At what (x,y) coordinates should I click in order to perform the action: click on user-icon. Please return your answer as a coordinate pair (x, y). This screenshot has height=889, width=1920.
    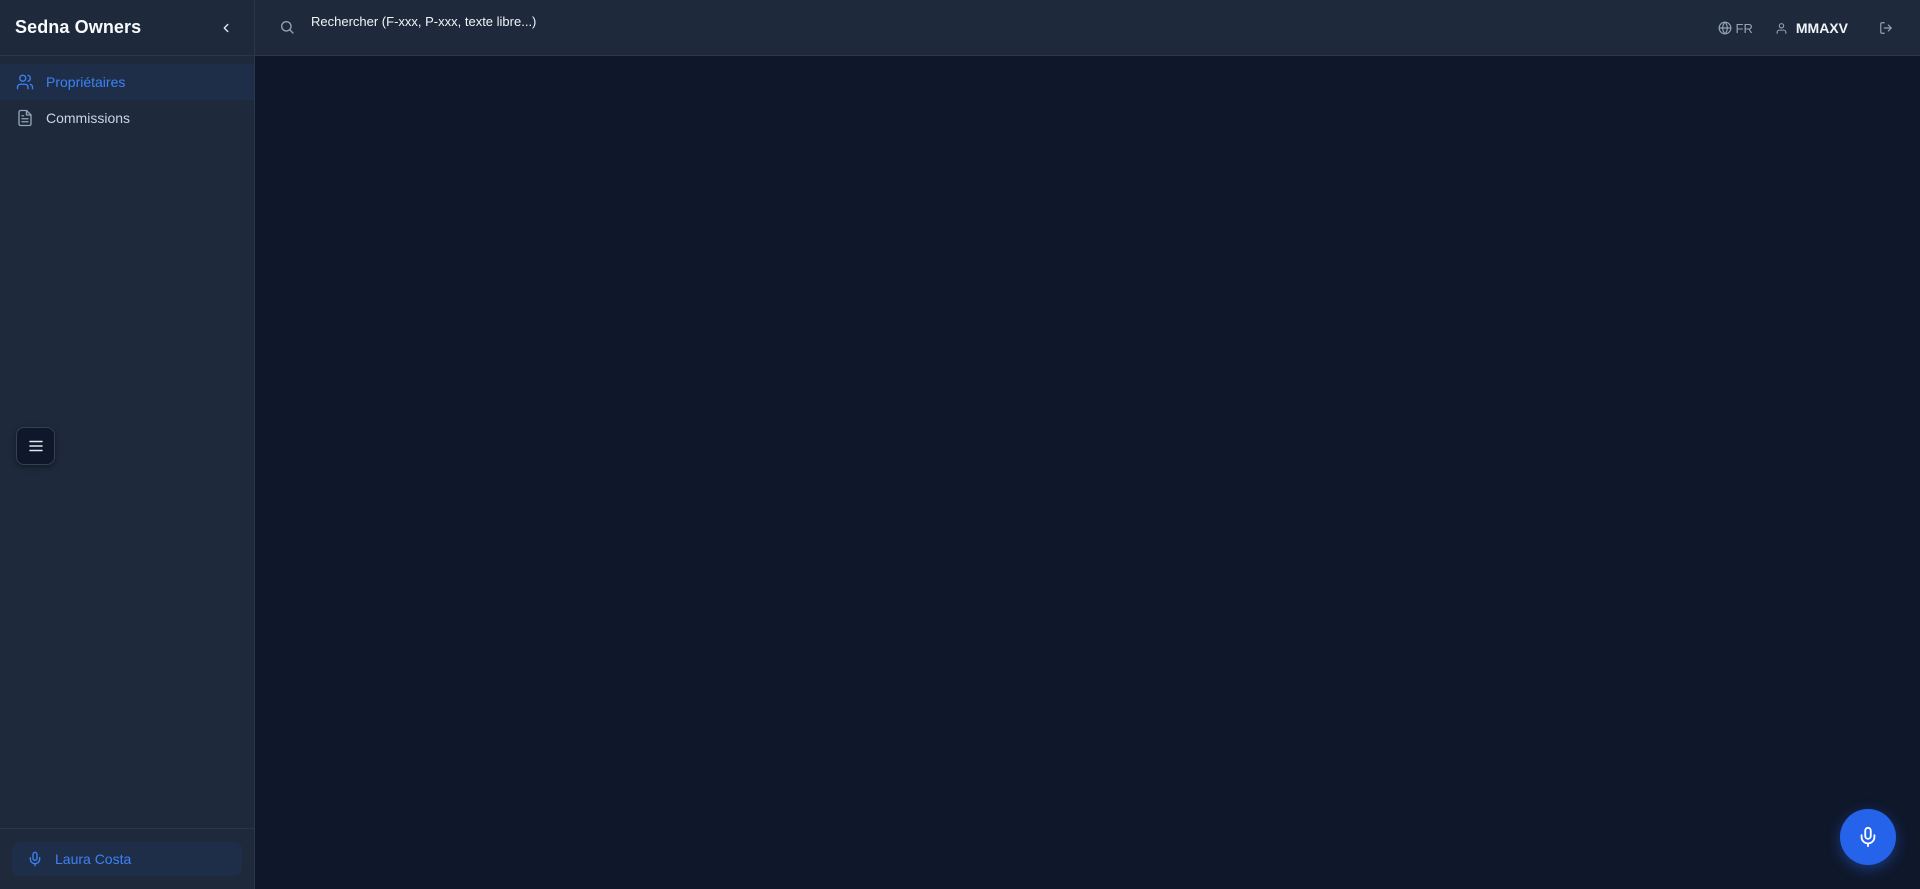
    Looking at the image, I should click on (1781, 28).